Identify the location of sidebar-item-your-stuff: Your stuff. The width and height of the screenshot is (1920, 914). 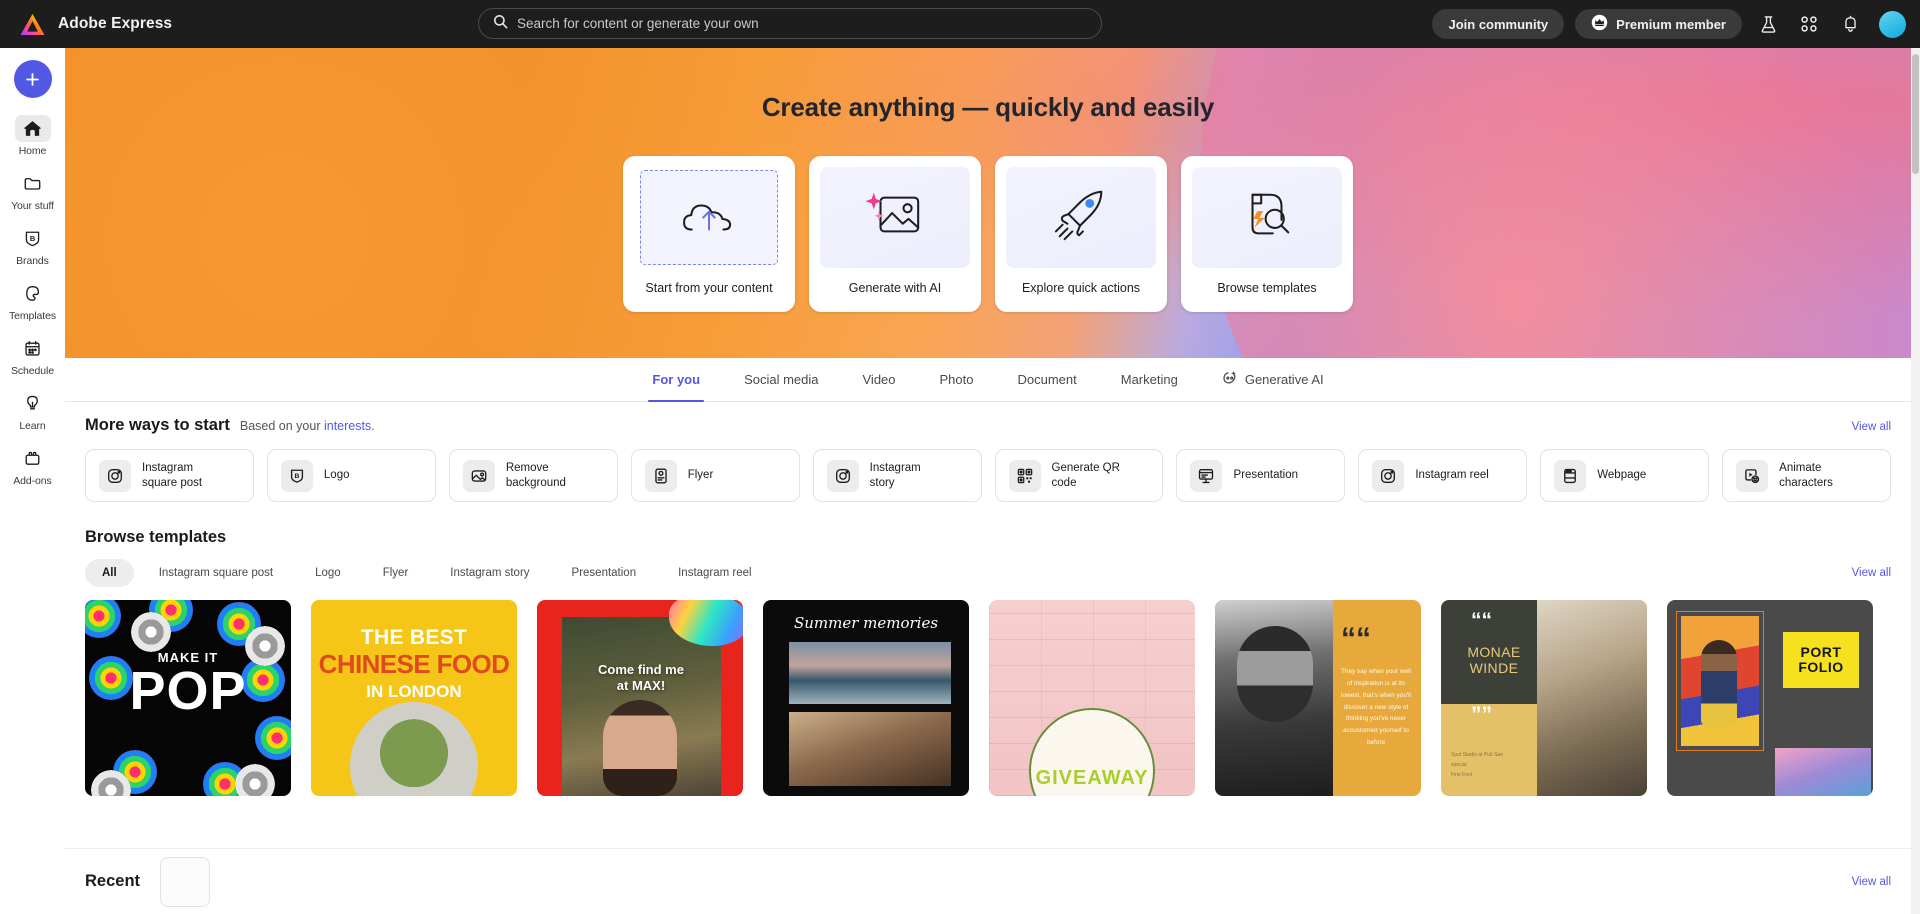
(33, 193).